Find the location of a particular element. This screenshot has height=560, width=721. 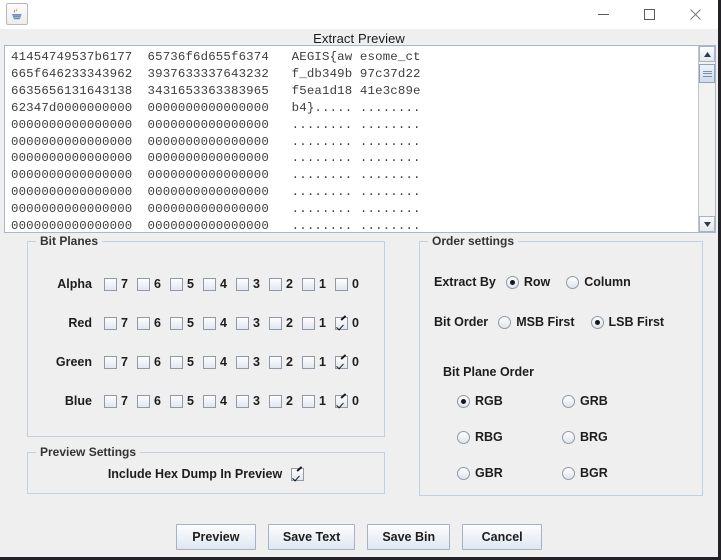

preview-button: Preview is located at coordinates (215, 537).